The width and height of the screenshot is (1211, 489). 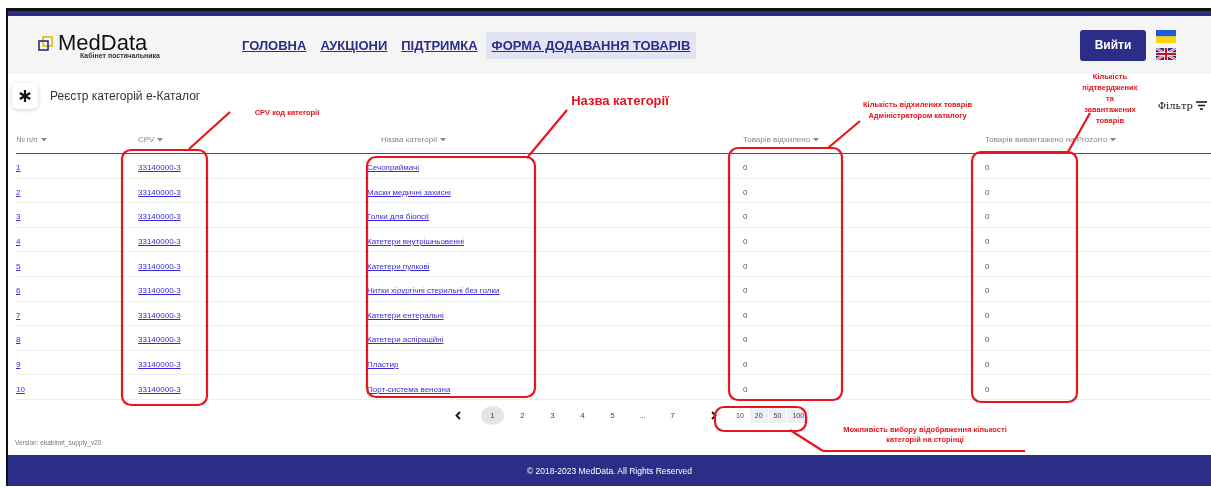 What do you see at coordinates (492, 415) in the screenshot?
I see `page-button: 1` at bounding box center [492, 415].